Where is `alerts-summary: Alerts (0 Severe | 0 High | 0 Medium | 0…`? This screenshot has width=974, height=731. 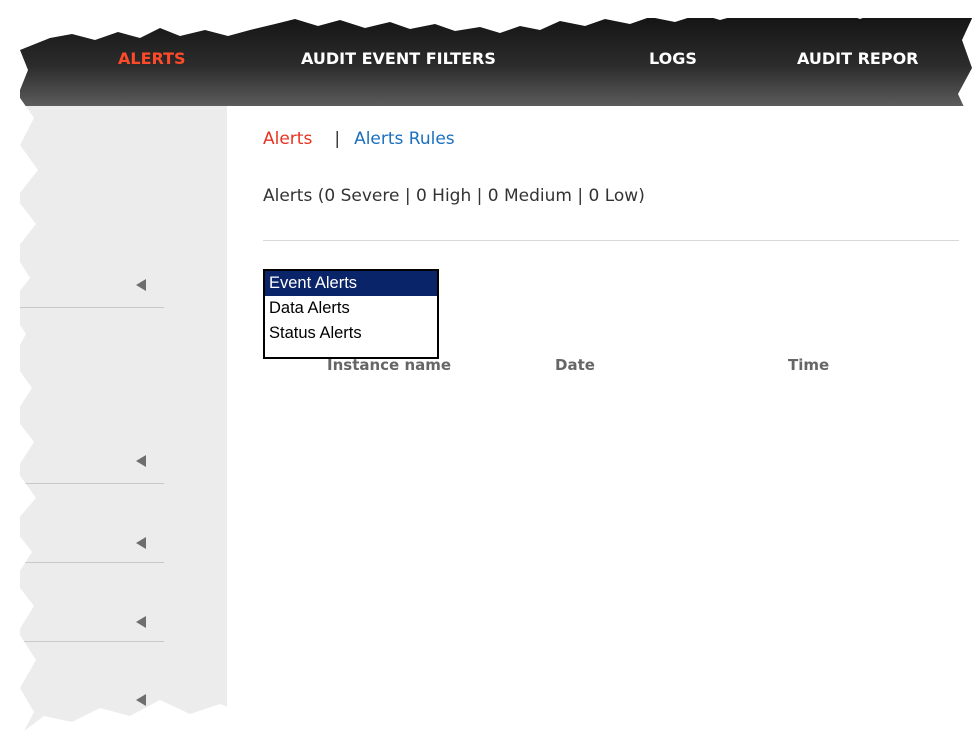
alerts-summary: Alerts (0 Severe | 0 High | 0 Medium | 0… is located at coordinates (454, 196).